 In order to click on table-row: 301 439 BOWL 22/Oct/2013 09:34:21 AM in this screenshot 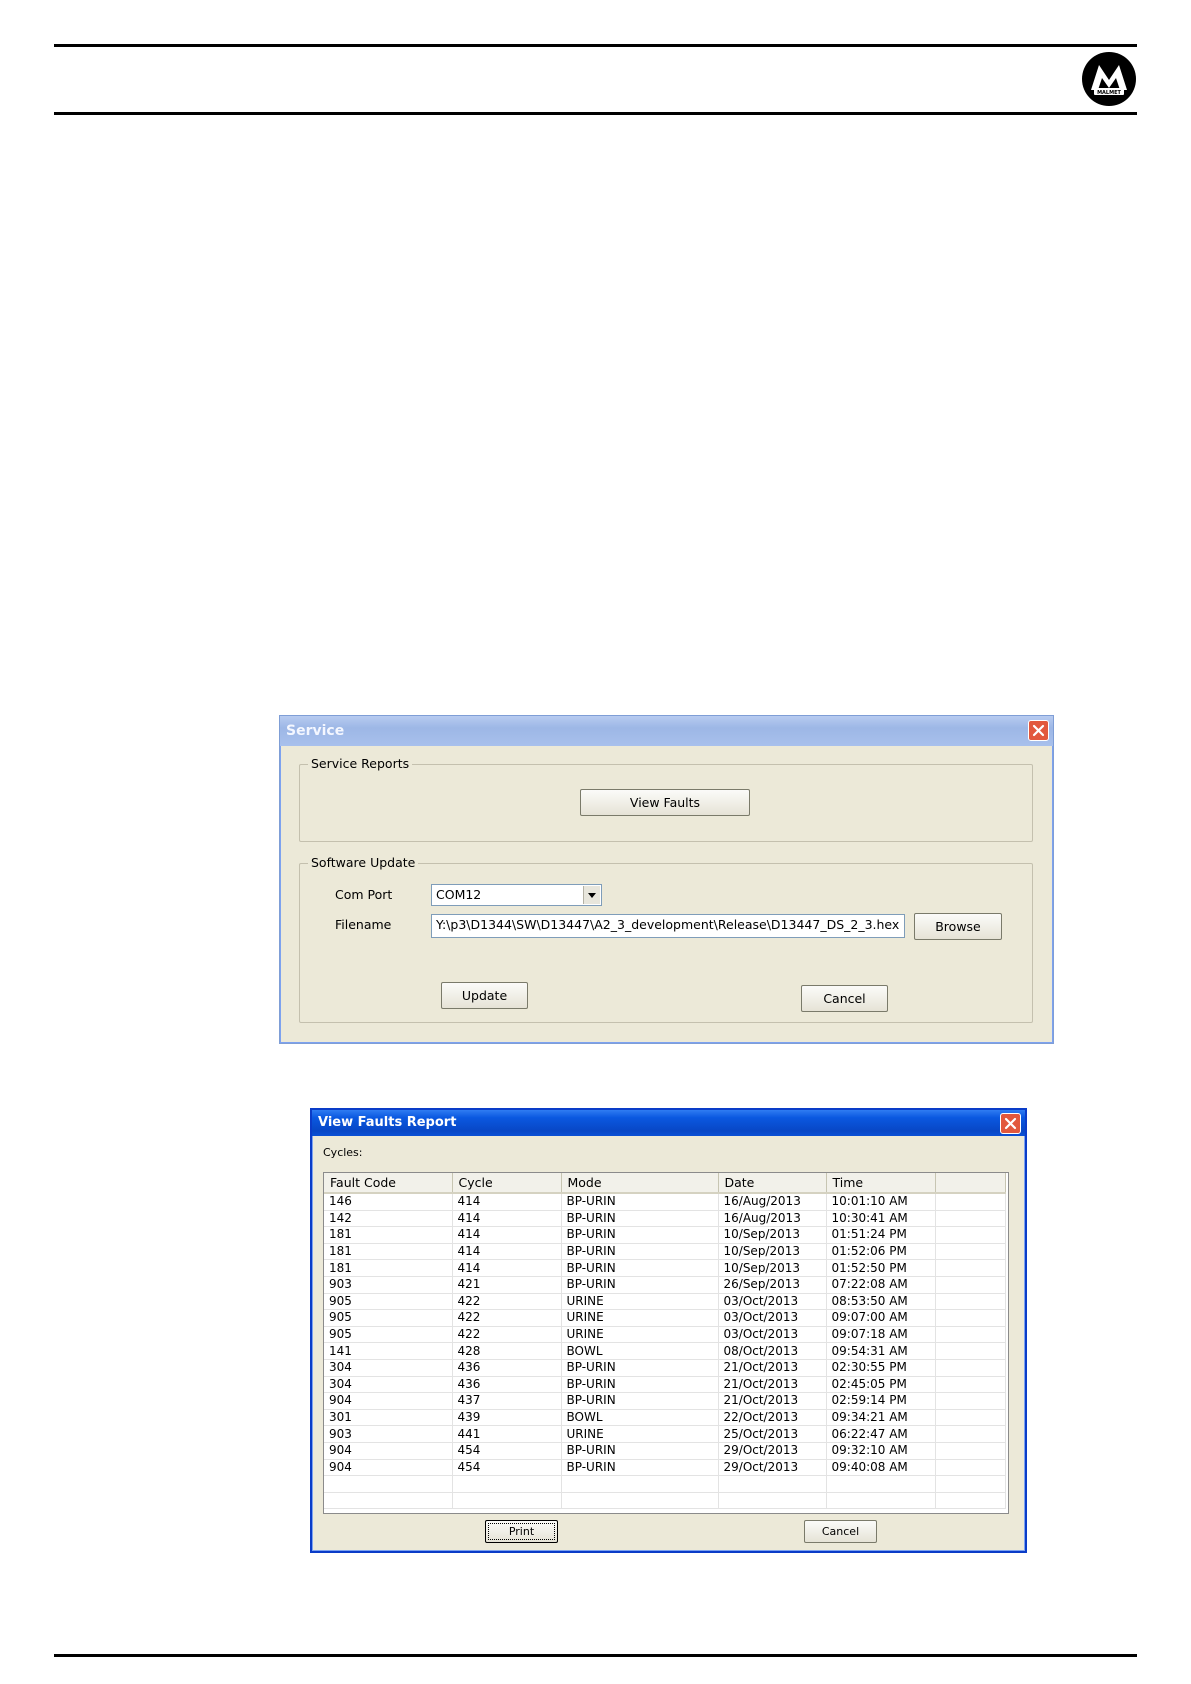, I will do `click(665, 1418)`.